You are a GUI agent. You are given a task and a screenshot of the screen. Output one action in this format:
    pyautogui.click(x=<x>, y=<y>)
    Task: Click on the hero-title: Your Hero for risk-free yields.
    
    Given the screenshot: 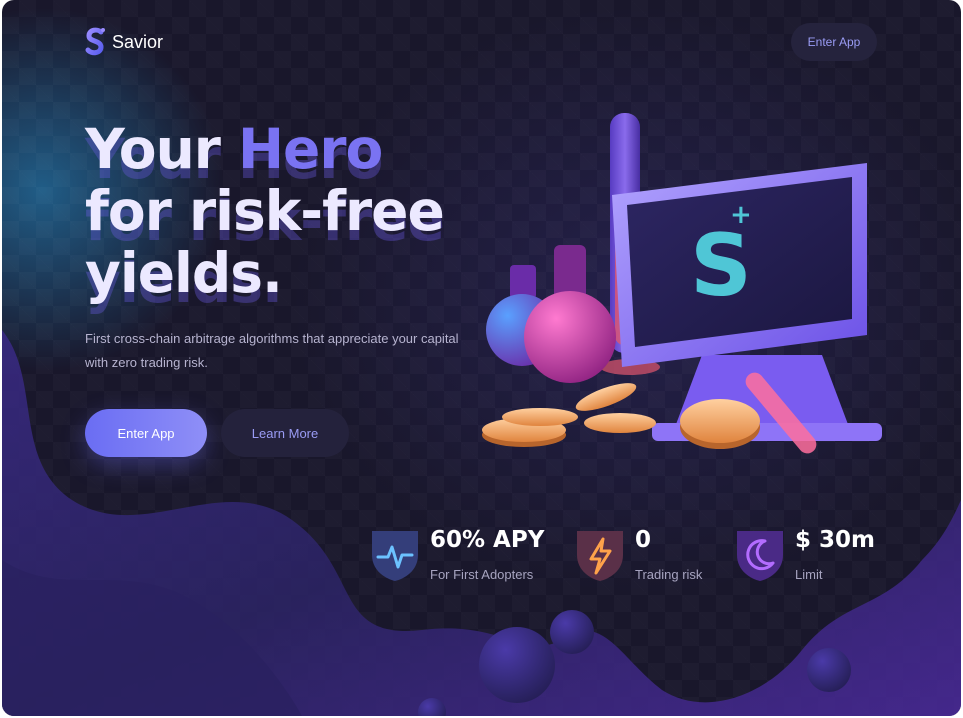 What is the action you would take?
    pyautogui.click(x=265, y=211)
    